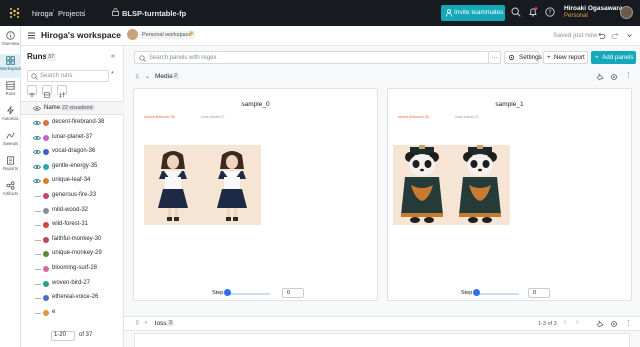 Image resolution: width=640 pixels, height=347 pixels. Describe the element at coordinates (10, 41) in the screenshot. I see `nav-item-overview: Overview` at that location.